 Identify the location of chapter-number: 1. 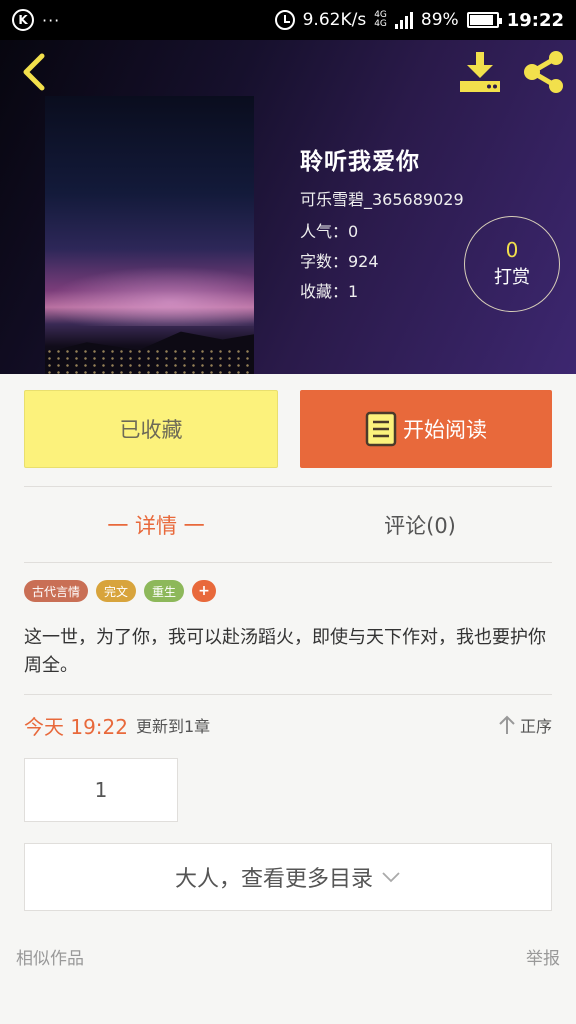
(101, 790).